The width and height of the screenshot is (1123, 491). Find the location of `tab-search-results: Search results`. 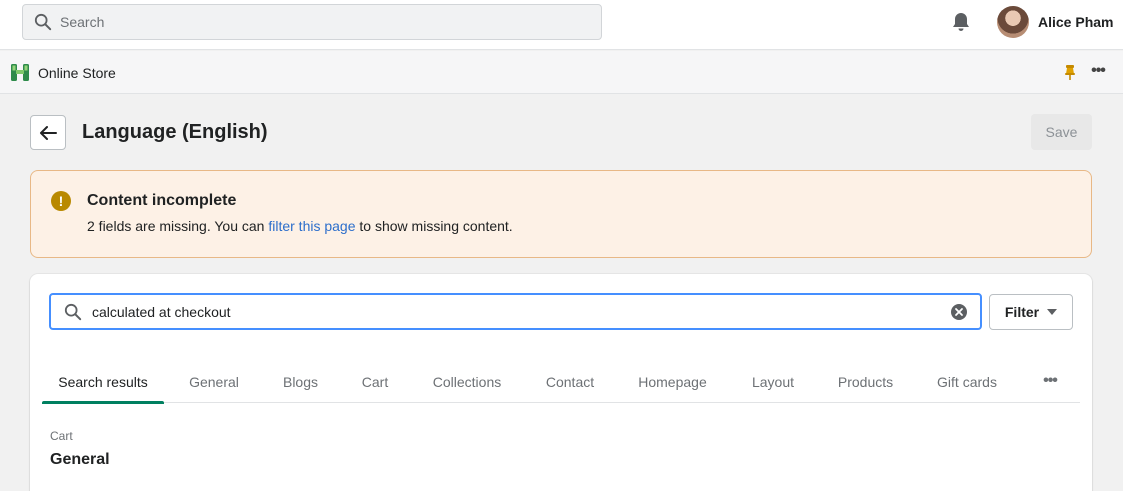

tab-search-results: Search results is located at coordinates (103, 382).